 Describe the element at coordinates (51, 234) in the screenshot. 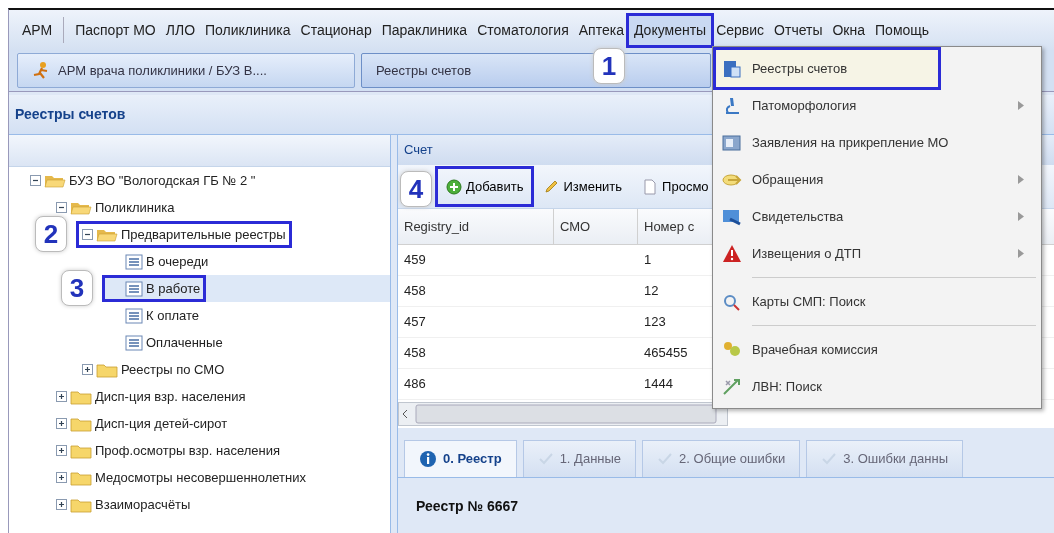

I see `callout-badge: 2` at that location.